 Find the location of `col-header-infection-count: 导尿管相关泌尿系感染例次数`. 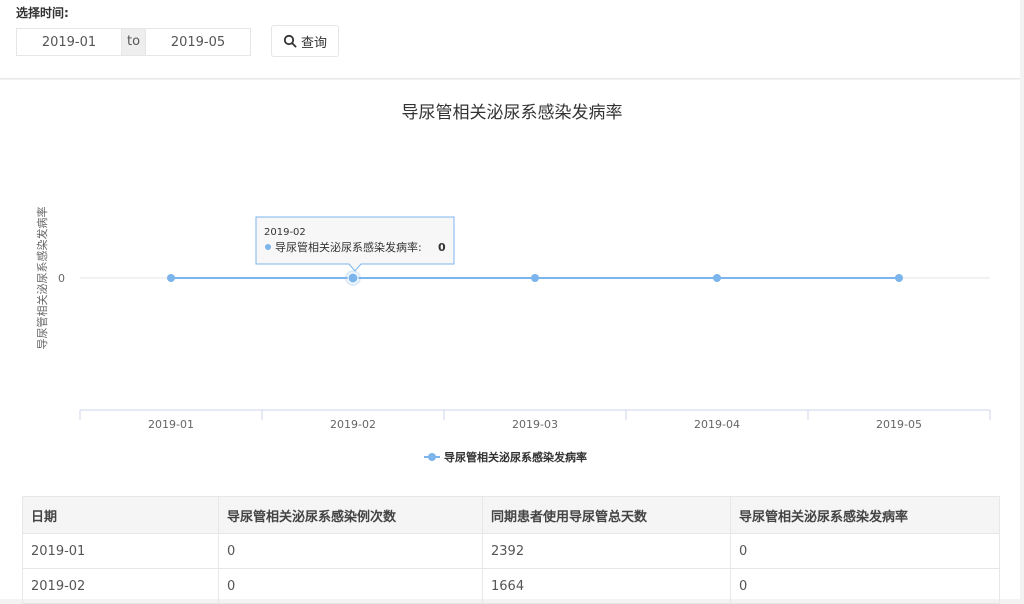

col-header-infection-count: 导尿管相关泌尿系感染例次数 is located at coordinates (350, 515).